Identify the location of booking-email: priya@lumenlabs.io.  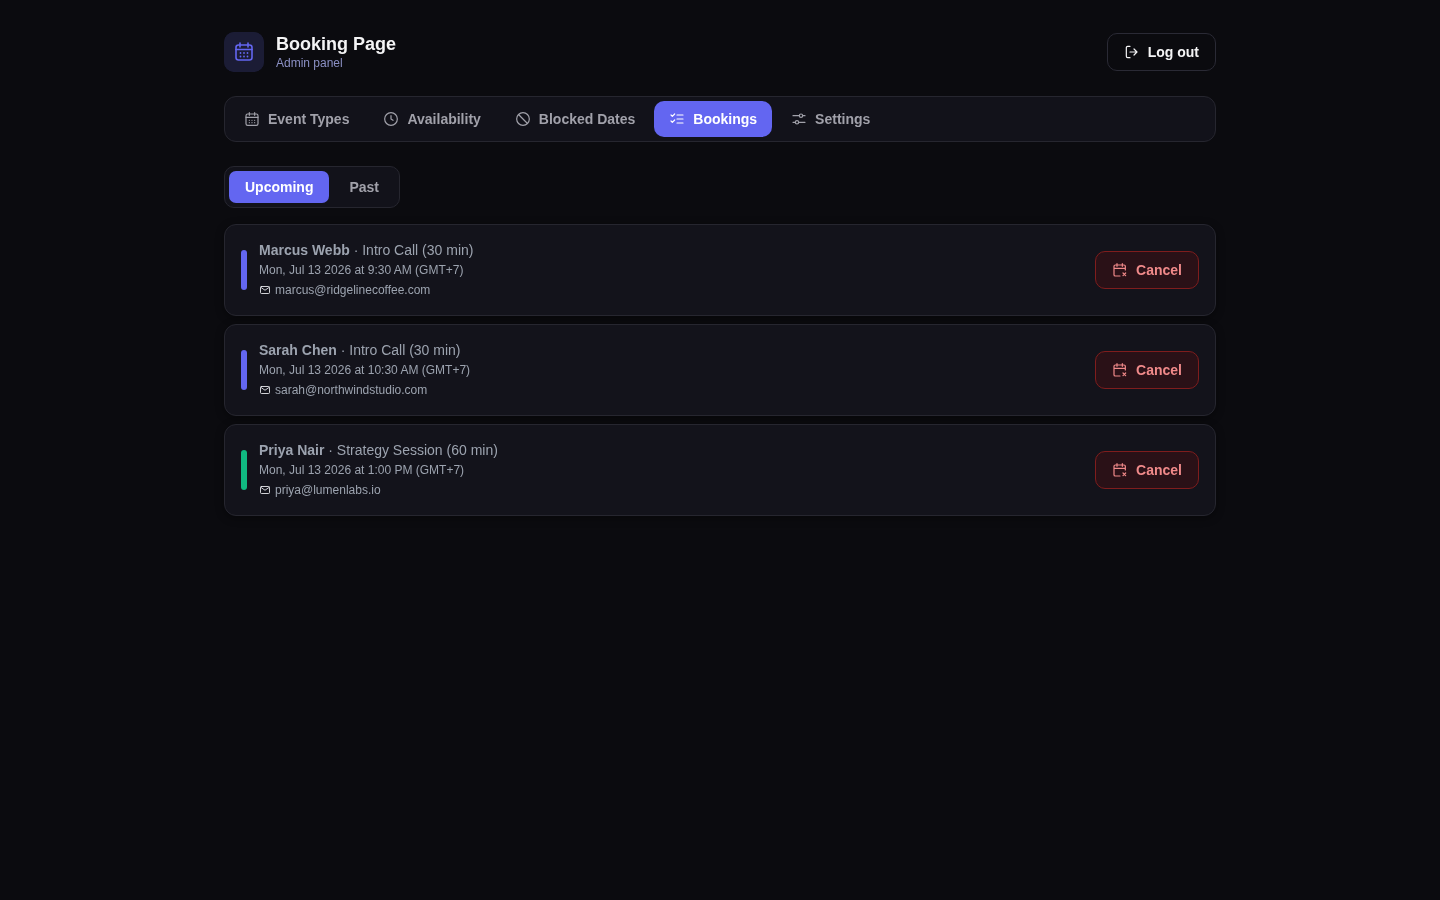
(328, 490).